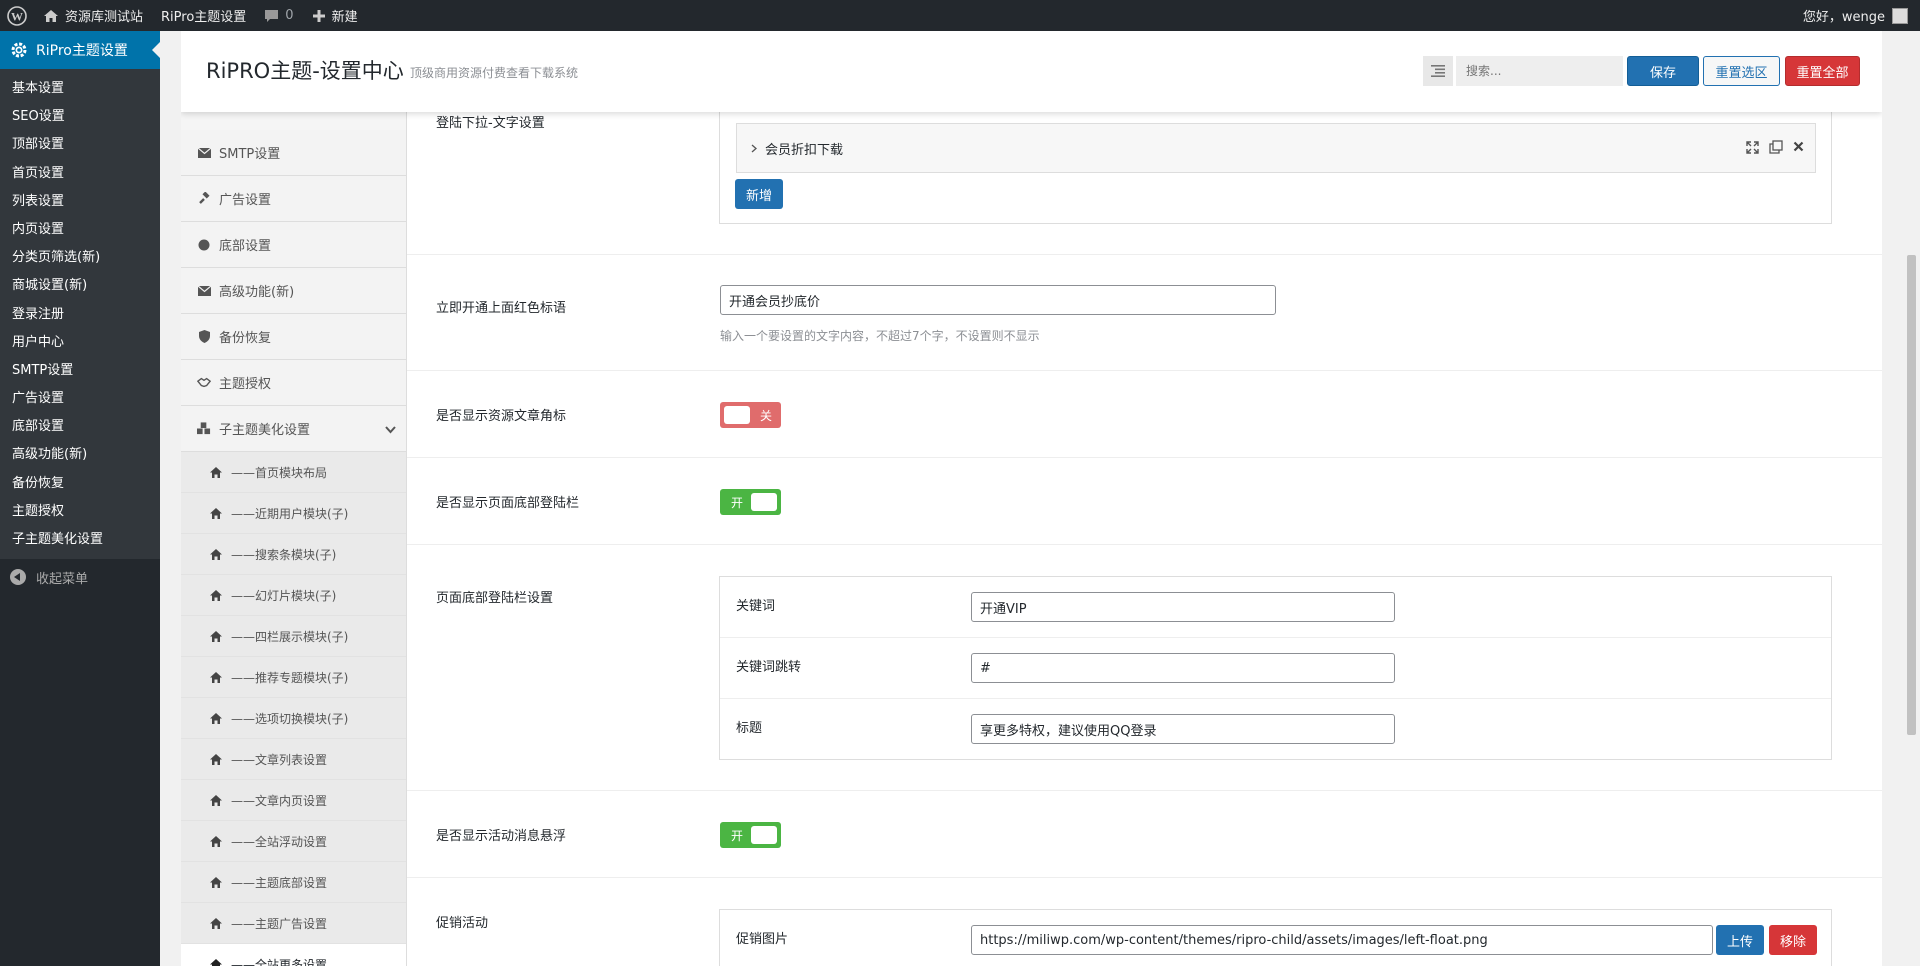  Describe the element at coordinates (245, 246) in the screenshot. I see `nav-label: 底部设置` at that location.